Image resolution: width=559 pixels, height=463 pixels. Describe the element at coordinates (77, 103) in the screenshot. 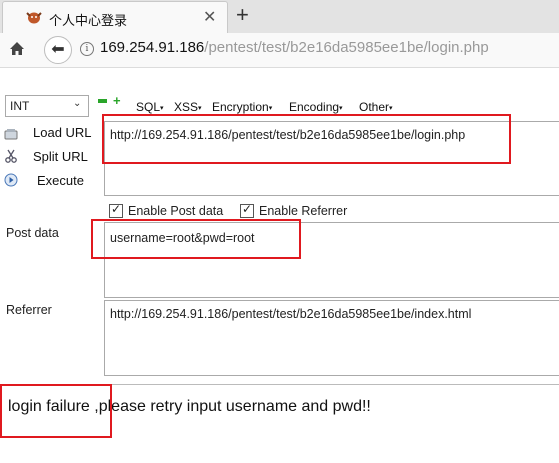

I see `chevron-down-icon: ⌄` at that location.